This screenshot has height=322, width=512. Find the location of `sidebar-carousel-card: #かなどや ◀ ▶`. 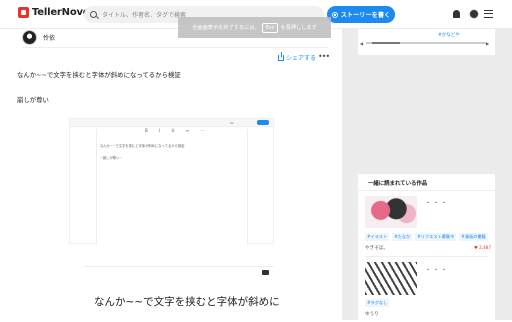

sidebar-carousel-card: #かなどや ◀ ▶ is located at coordinates (426, 42).